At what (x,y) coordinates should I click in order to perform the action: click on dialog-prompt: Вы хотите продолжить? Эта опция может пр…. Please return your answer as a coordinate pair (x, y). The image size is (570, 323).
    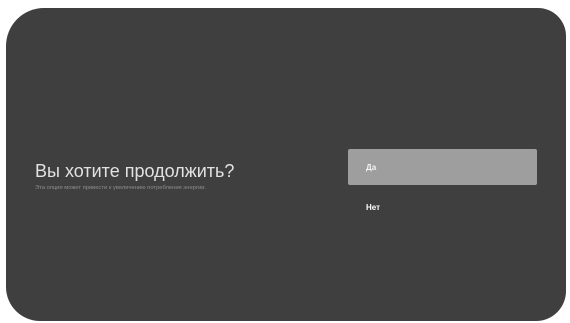
    Looking at the image, I should click on (185, 176).